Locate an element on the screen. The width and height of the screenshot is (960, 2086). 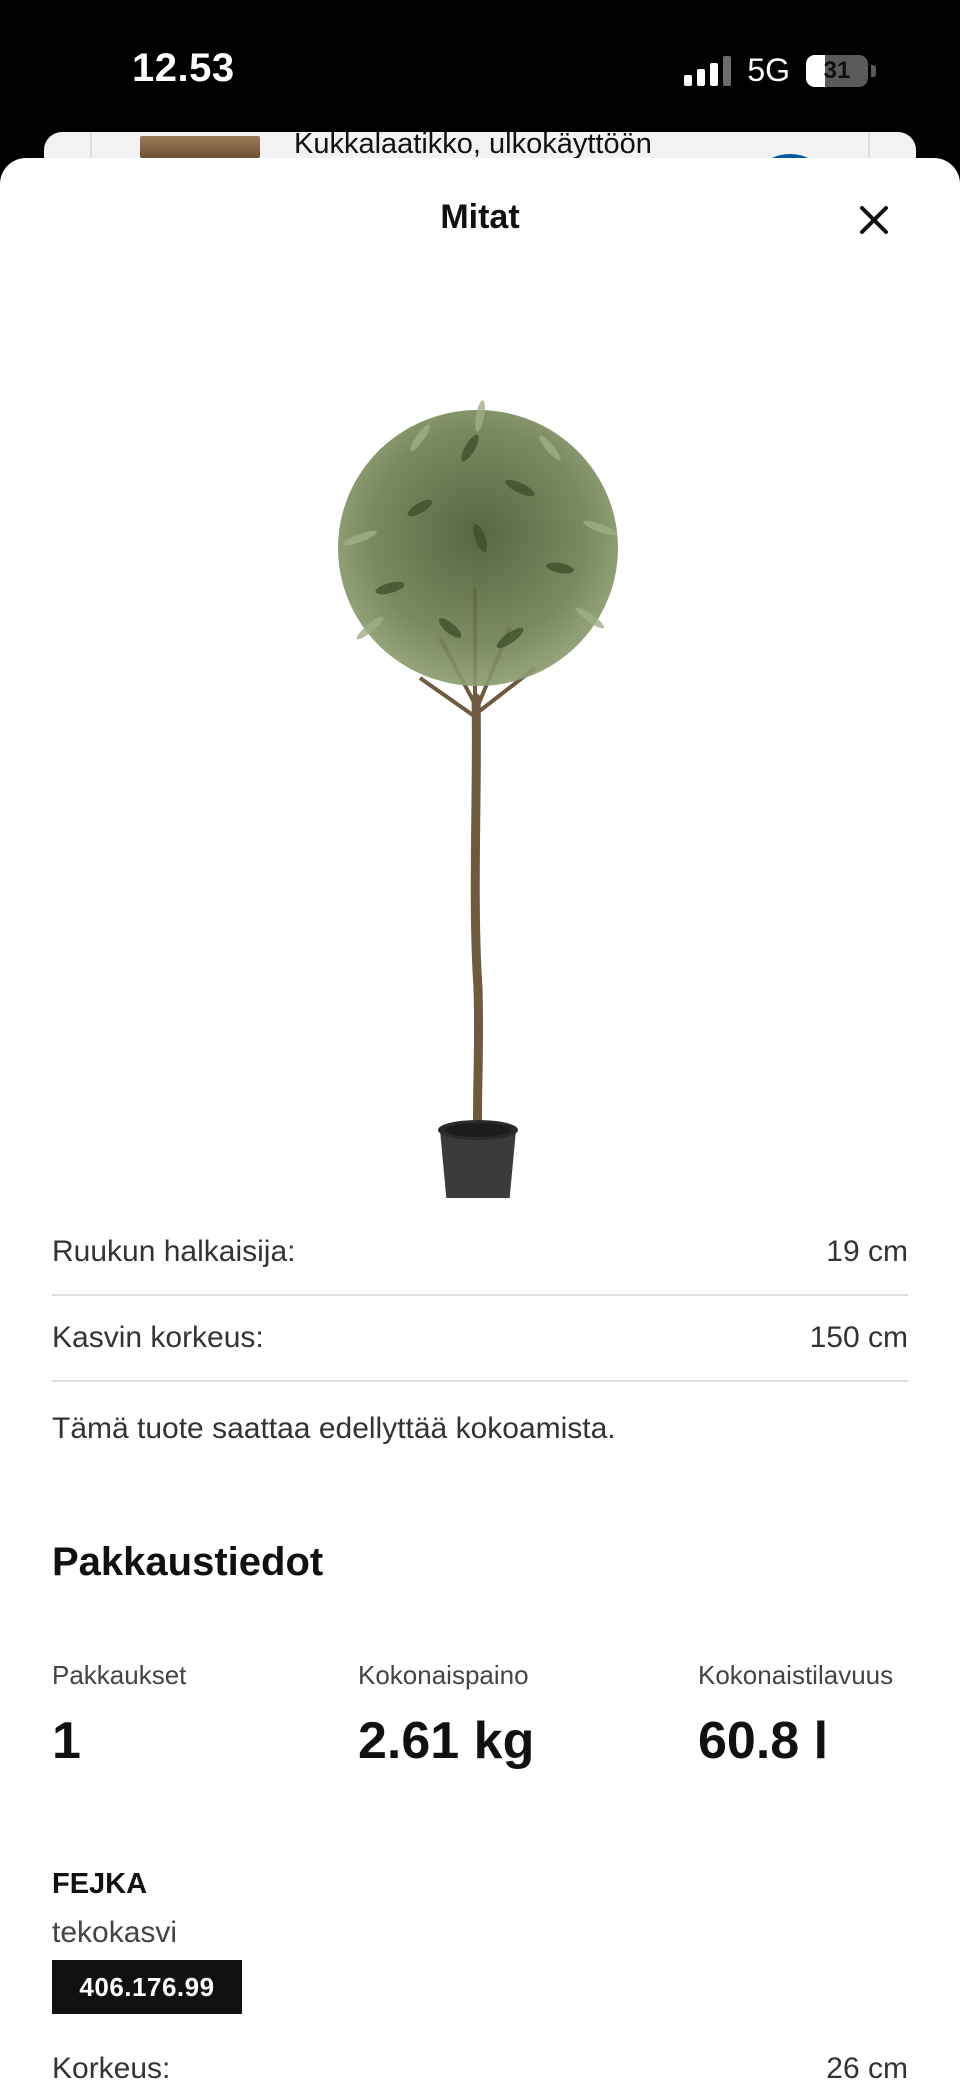
dimension-value: 19 cm is located at coordinates (867, 1251).